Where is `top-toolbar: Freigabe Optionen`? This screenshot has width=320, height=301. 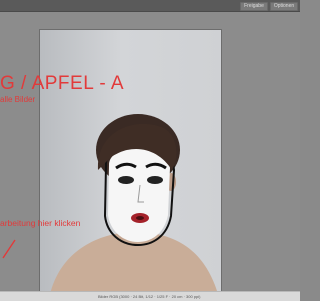 top-toolbar: Freigabe Optionen is located at coordinates (150, 6).